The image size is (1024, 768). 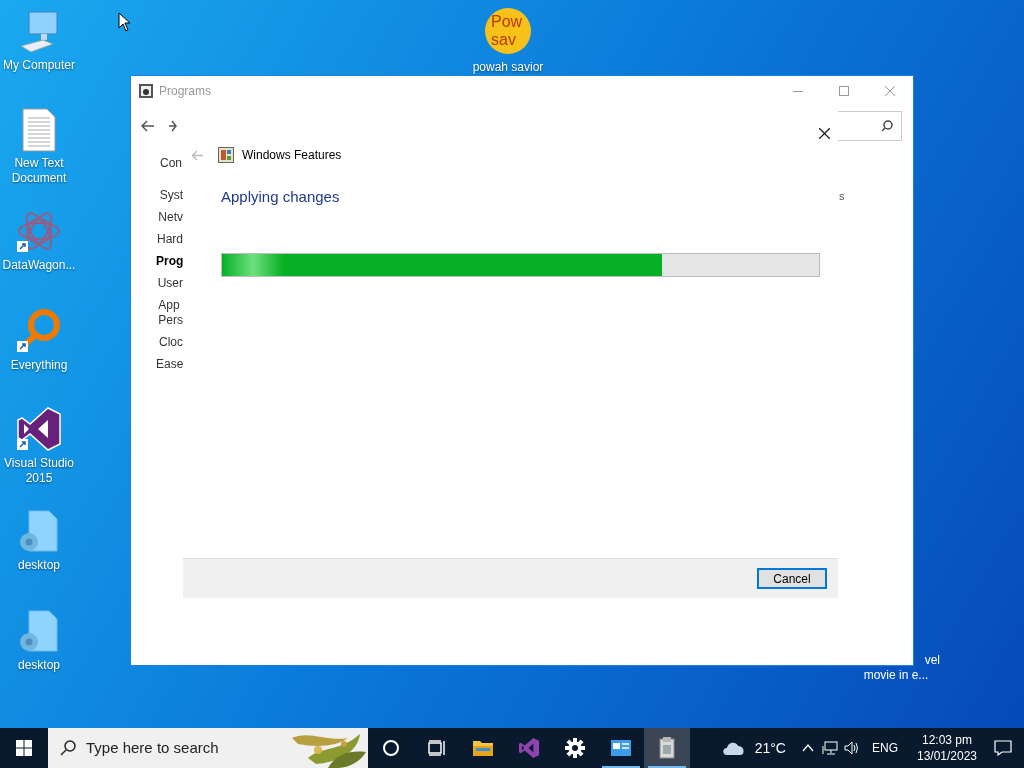 I want to click on close-icon, so click(x=824, y=133).